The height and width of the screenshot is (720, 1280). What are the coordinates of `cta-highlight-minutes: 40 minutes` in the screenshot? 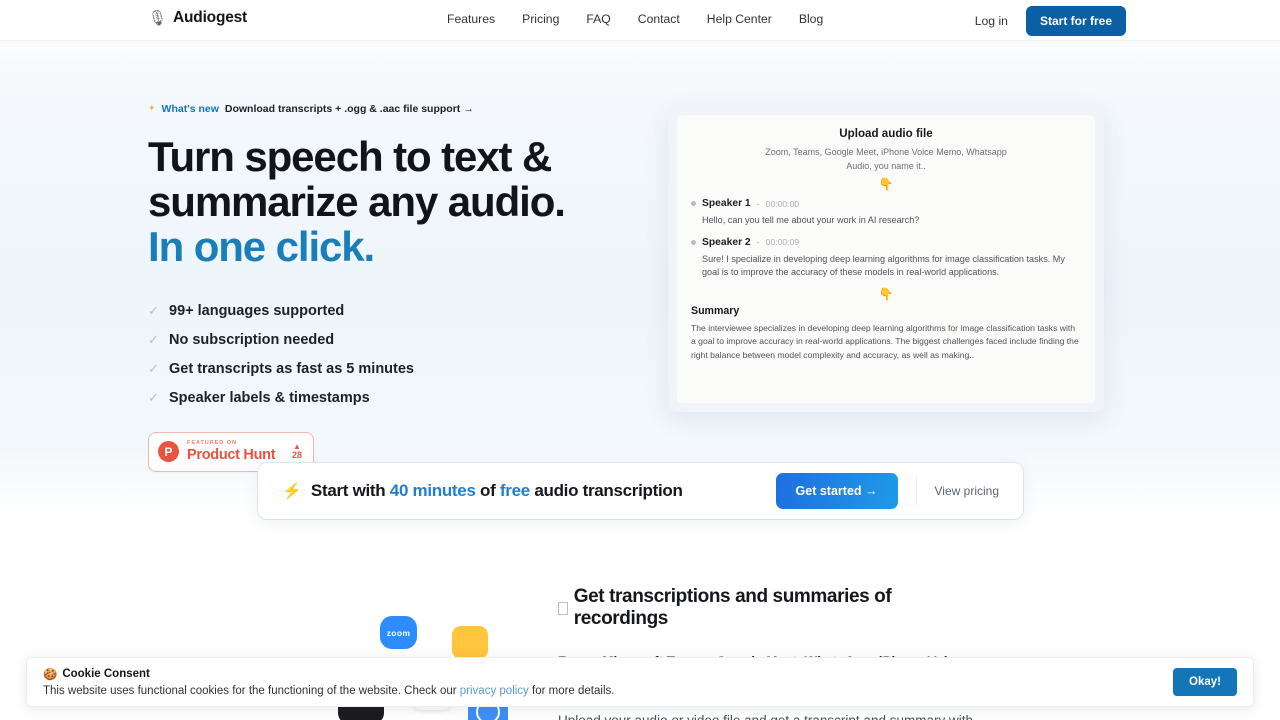 It's located at (432, 490).